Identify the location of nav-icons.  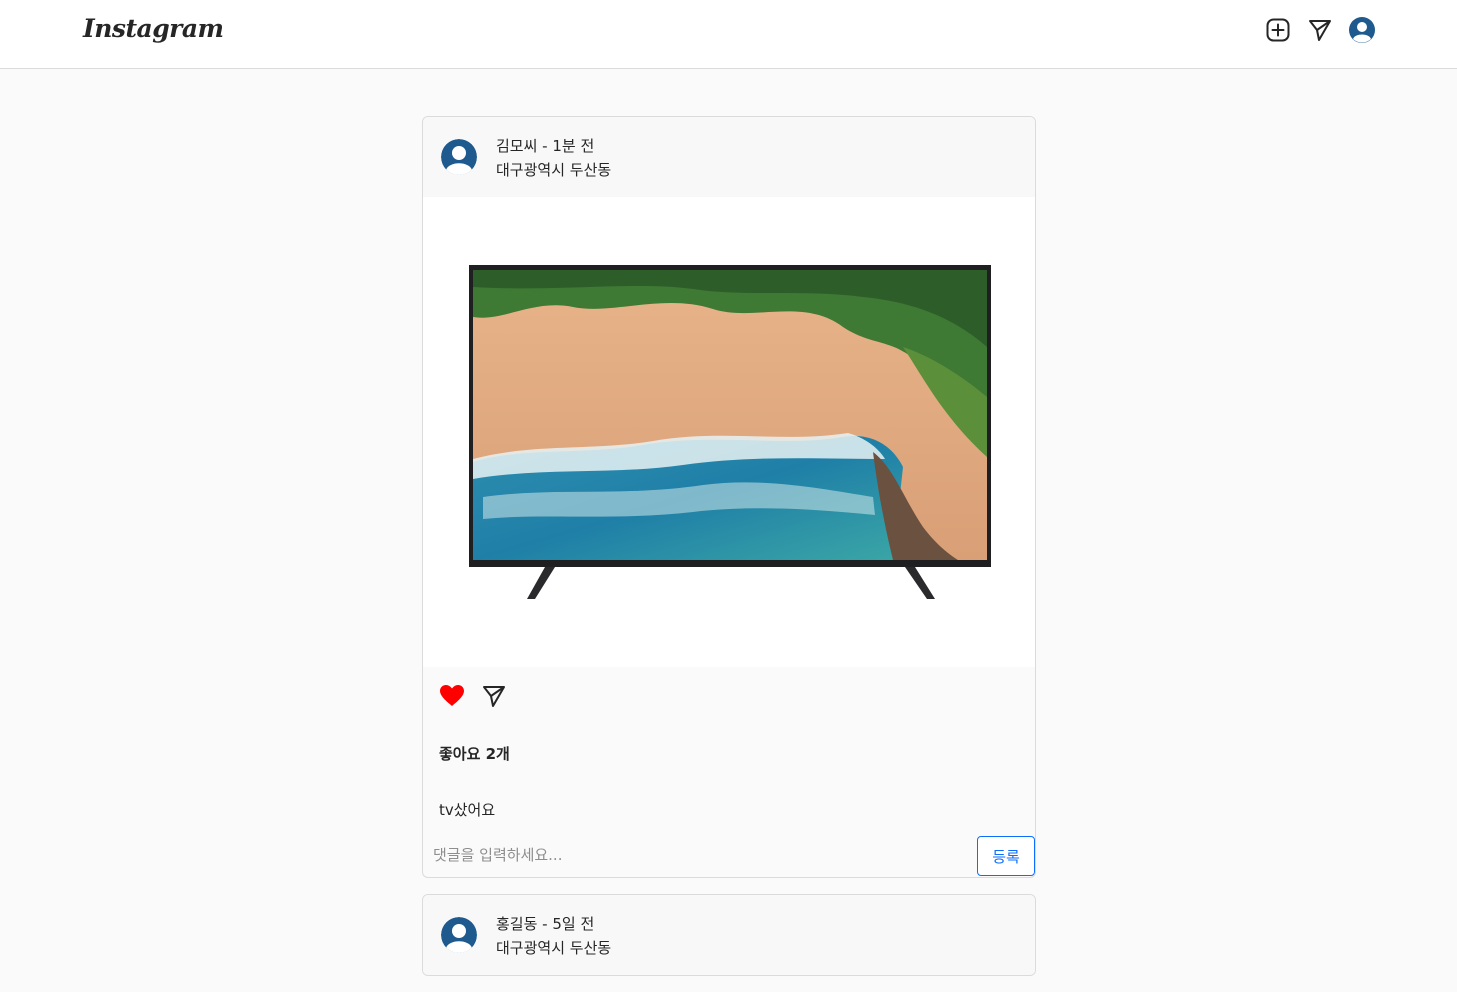
(1320, 30).